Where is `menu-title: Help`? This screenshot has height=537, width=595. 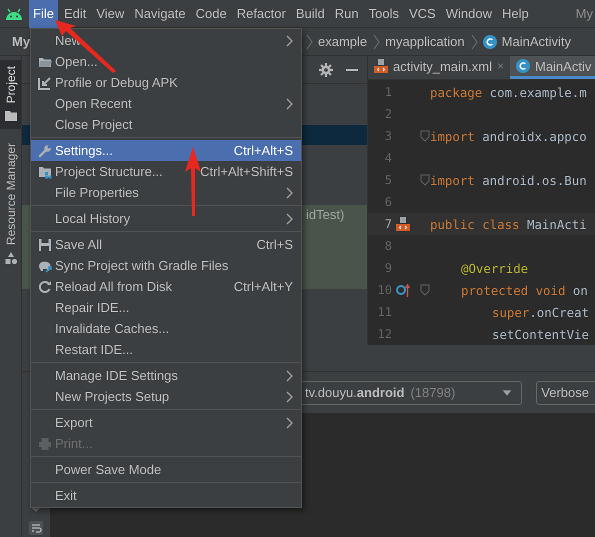 menu-title: Help is located at coordinates (515, 14).